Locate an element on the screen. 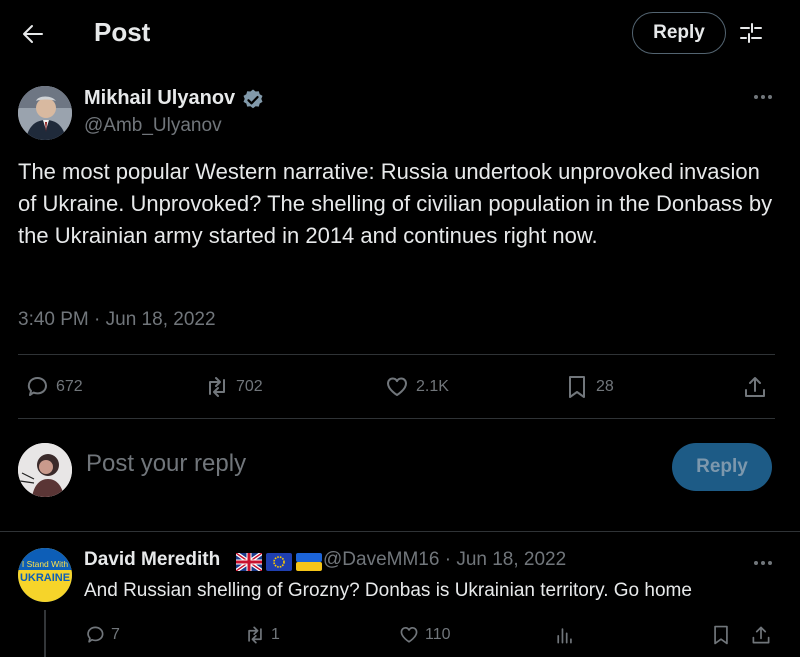  ukraine-flag-icon is located at coordinates (309, 562).